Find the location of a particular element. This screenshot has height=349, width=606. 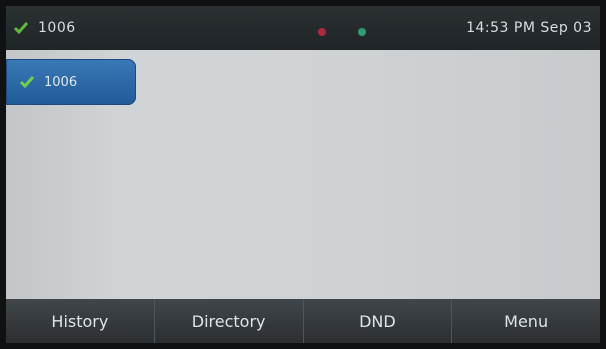

line-key-1: 1006 is located at coordinates (71, 82).